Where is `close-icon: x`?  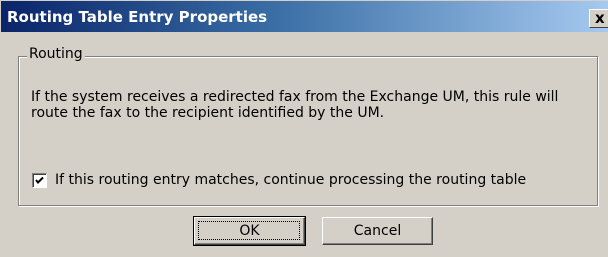 close-icon: x is located at coordinates (600, 18).